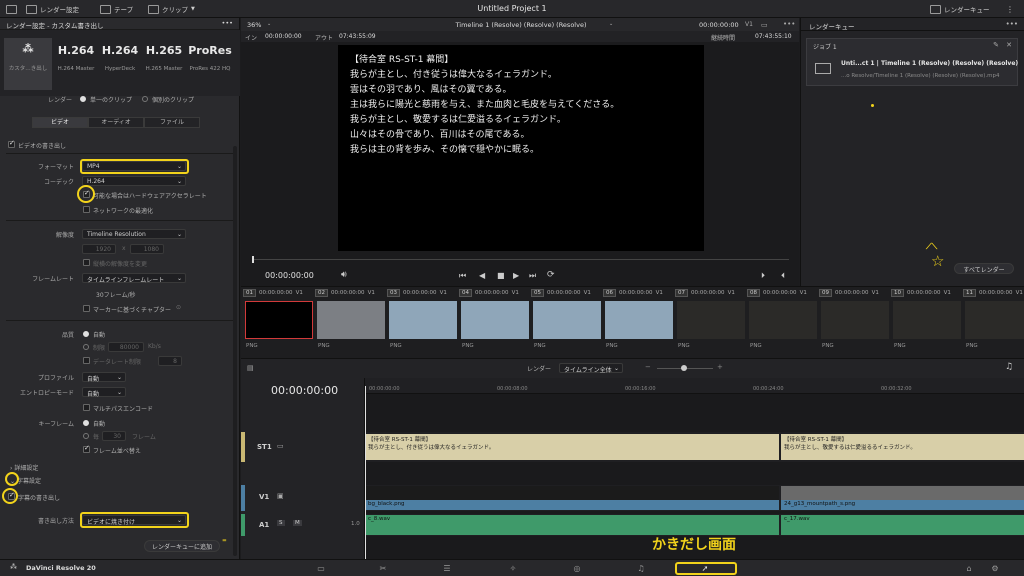 The width and height of the screenshot is (1024, 576). Describe the element at coordinates (482, 275) in the screenshot. I see `play-reverse-icon: ◀` at that location.